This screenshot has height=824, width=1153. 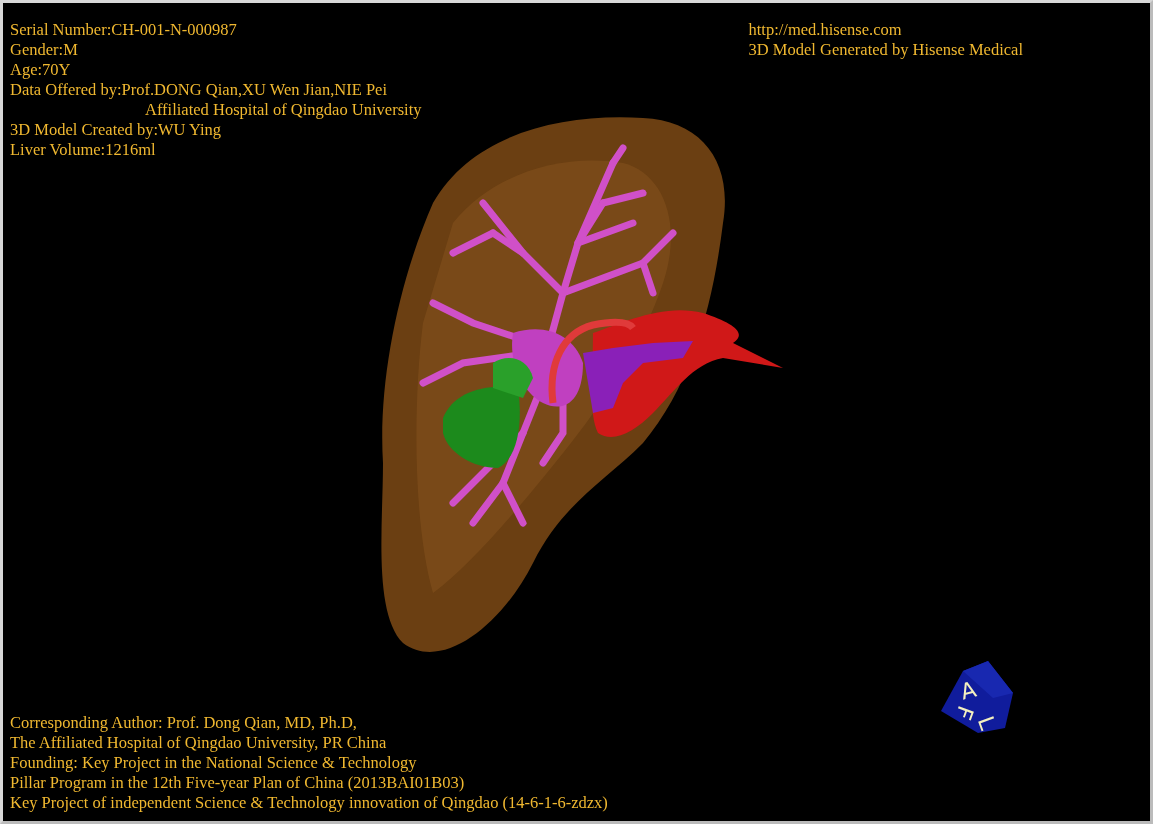 I want to click on credit-text: Pillar Program in the 12th Five-year Plan of China (2013BAI01B03), so click(x=237, y=783).